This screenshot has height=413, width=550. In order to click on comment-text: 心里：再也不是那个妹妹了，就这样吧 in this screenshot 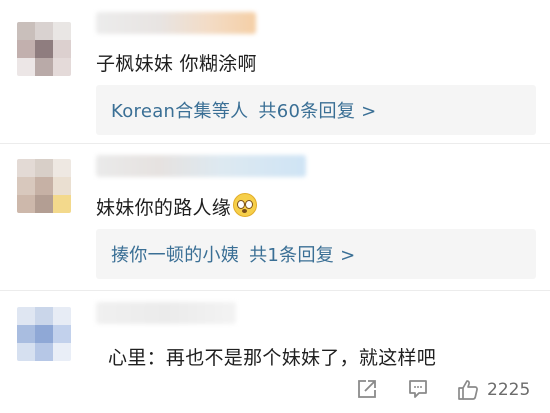, I will do `click(272, 358)`.